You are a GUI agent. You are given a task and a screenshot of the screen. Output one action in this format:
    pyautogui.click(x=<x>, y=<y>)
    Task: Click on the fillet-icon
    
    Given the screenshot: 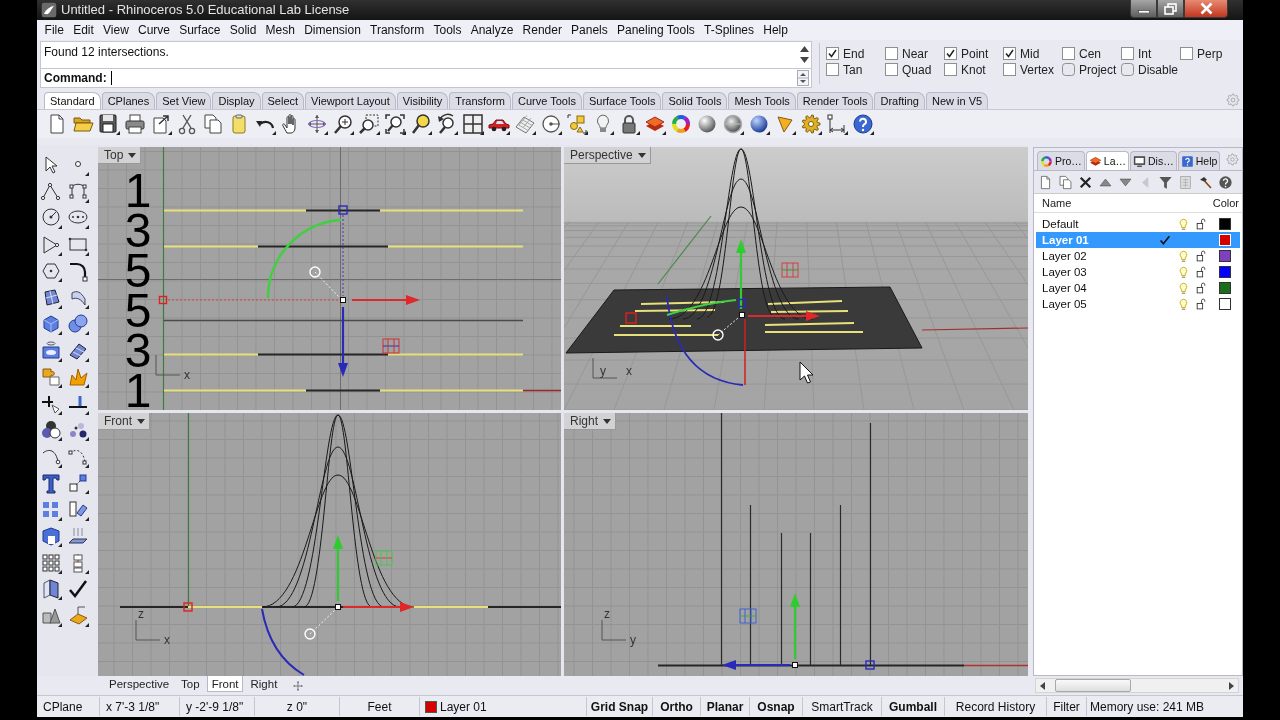 What is the action you would take?
    pyautogui.click(x=78, y=271)
    